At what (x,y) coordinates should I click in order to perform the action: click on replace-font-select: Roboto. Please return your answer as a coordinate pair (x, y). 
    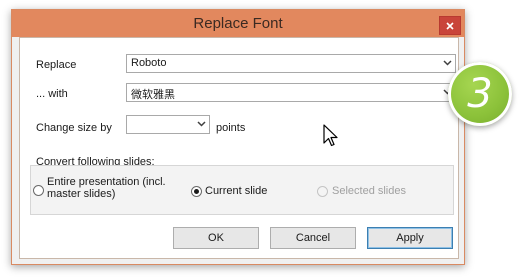
    Looking at the image, I should click on (291, 63).